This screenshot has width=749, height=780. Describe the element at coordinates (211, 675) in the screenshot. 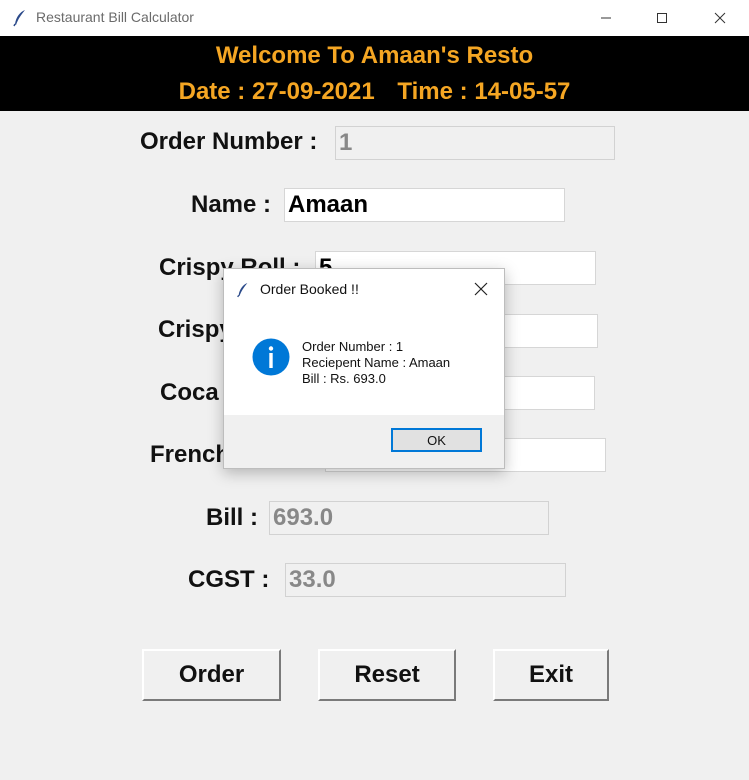

I see `order-button: Order` at that location.